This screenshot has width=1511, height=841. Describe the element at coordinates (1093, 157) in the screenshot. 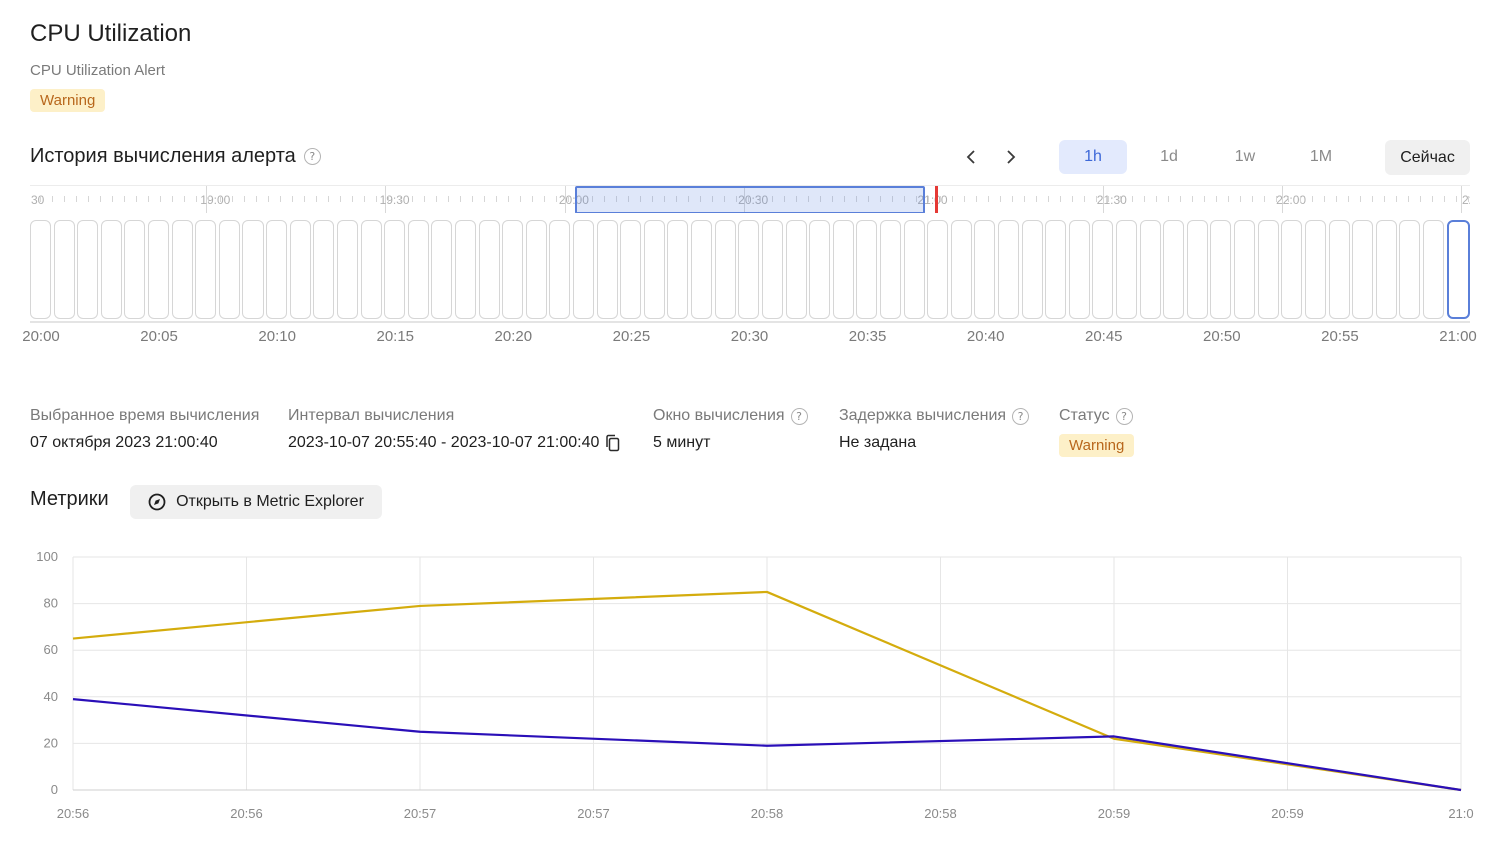

I see `range-1h-button: 1h` at that location.